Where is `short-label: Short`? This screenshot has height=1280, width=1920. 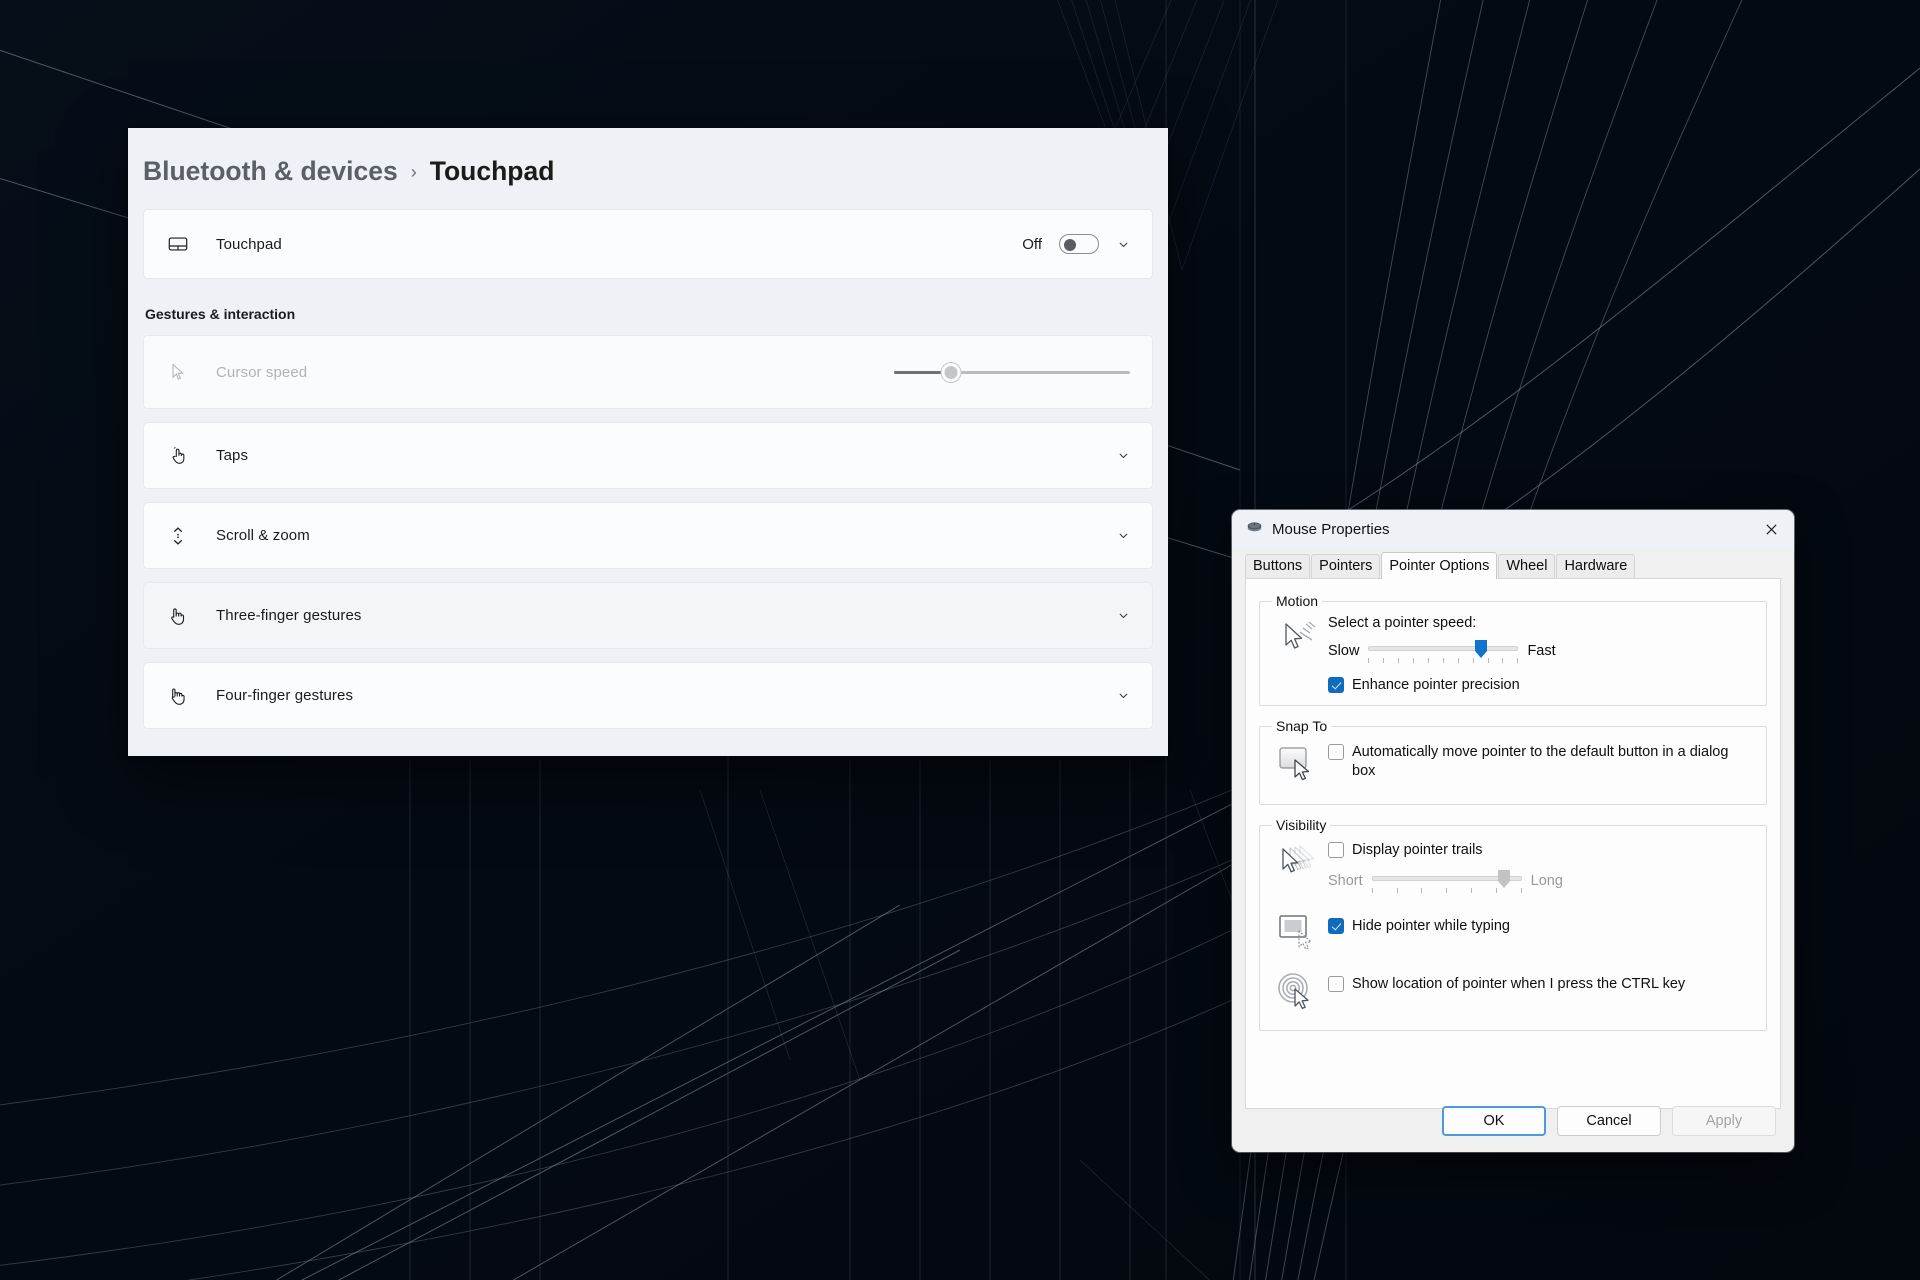 short-label: Short is located at coordinates (1345, 881).